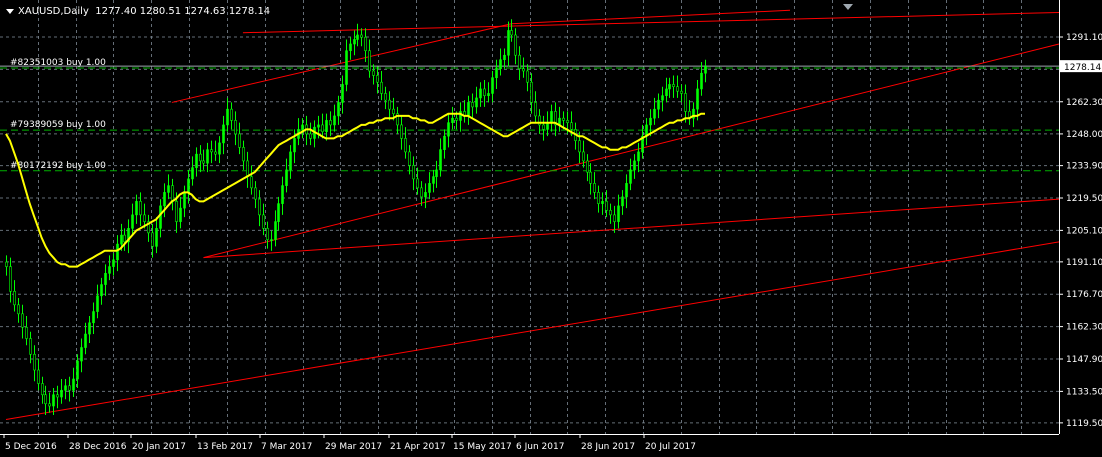 This screenshot has width=1102, height=457. I want to click on price-tick-label: 1147.90, so click(1084, 360).